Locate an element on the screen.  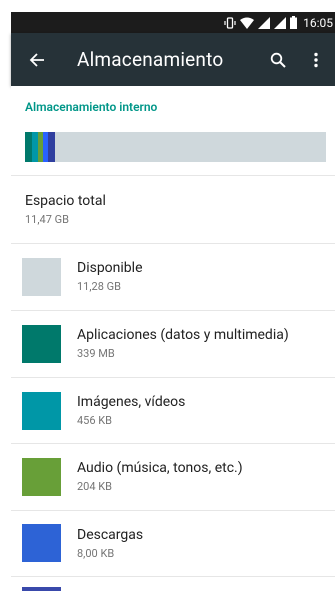
status-bar: 16:05 is located at coordinates (173, 22).